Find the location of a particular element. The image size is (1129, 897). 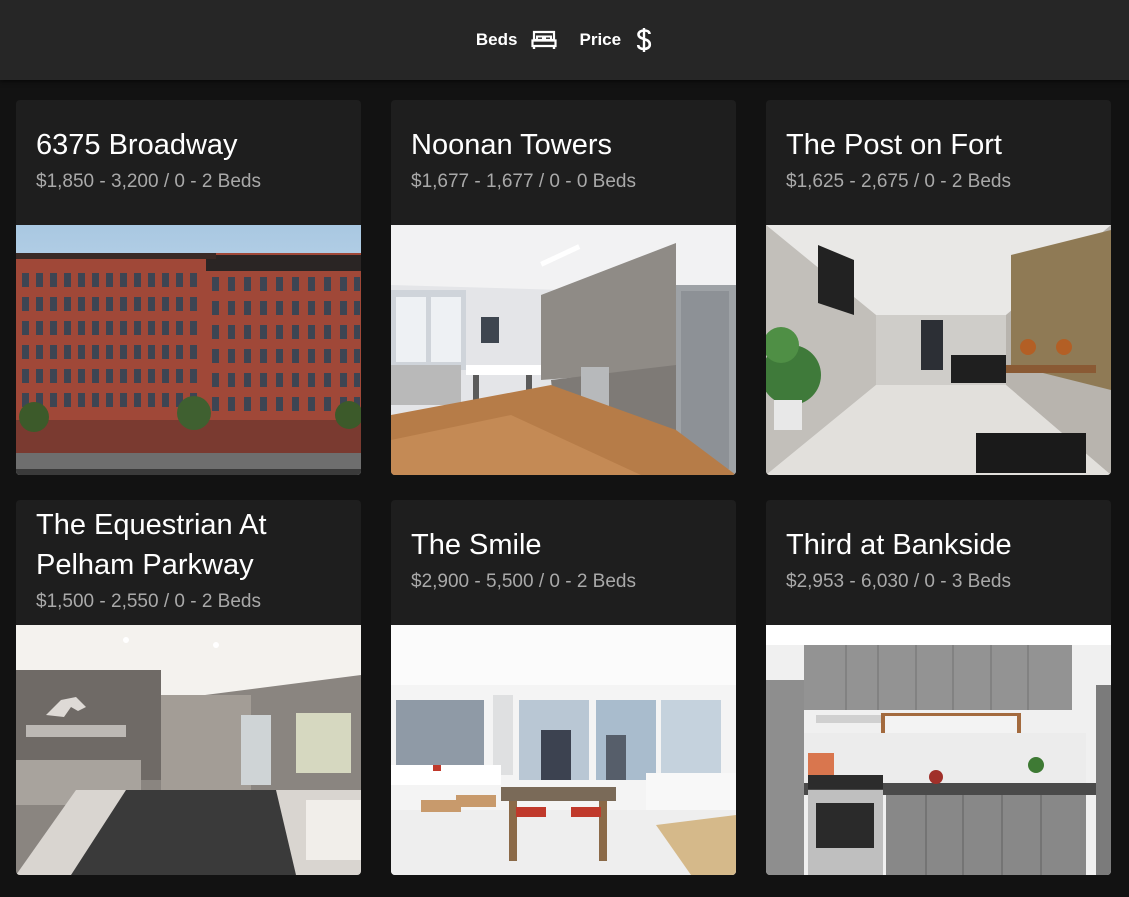

listing-card-header: The Smile $2,900 - 5,500 / 0 - 2 Beds is located at coordinates (563, 562).